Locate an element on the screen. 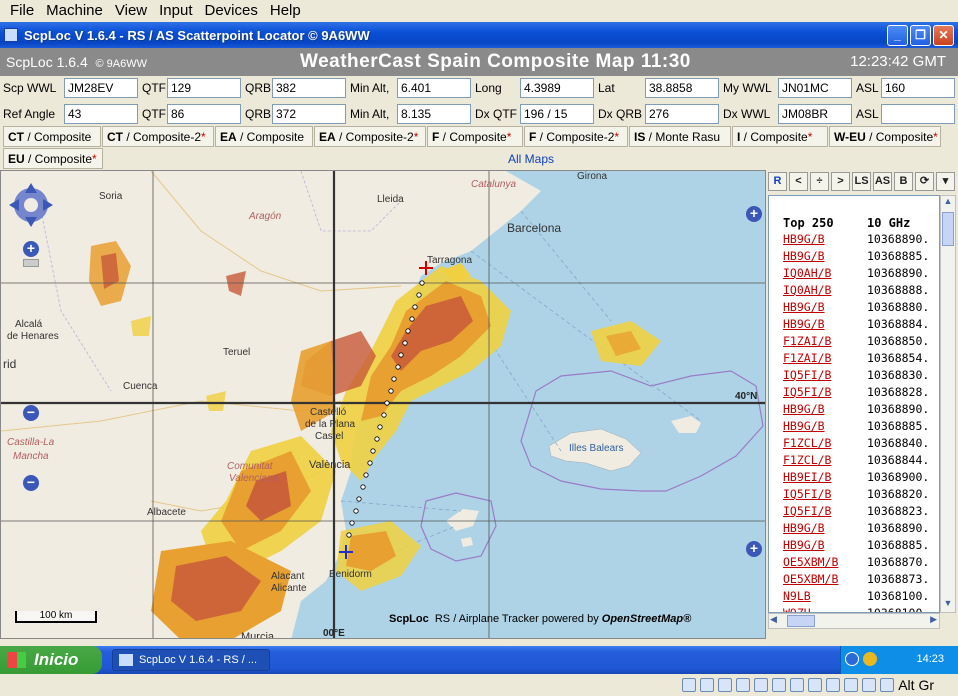  tab-ea-composite: EA / Composite is located at coordinates (264, 136).